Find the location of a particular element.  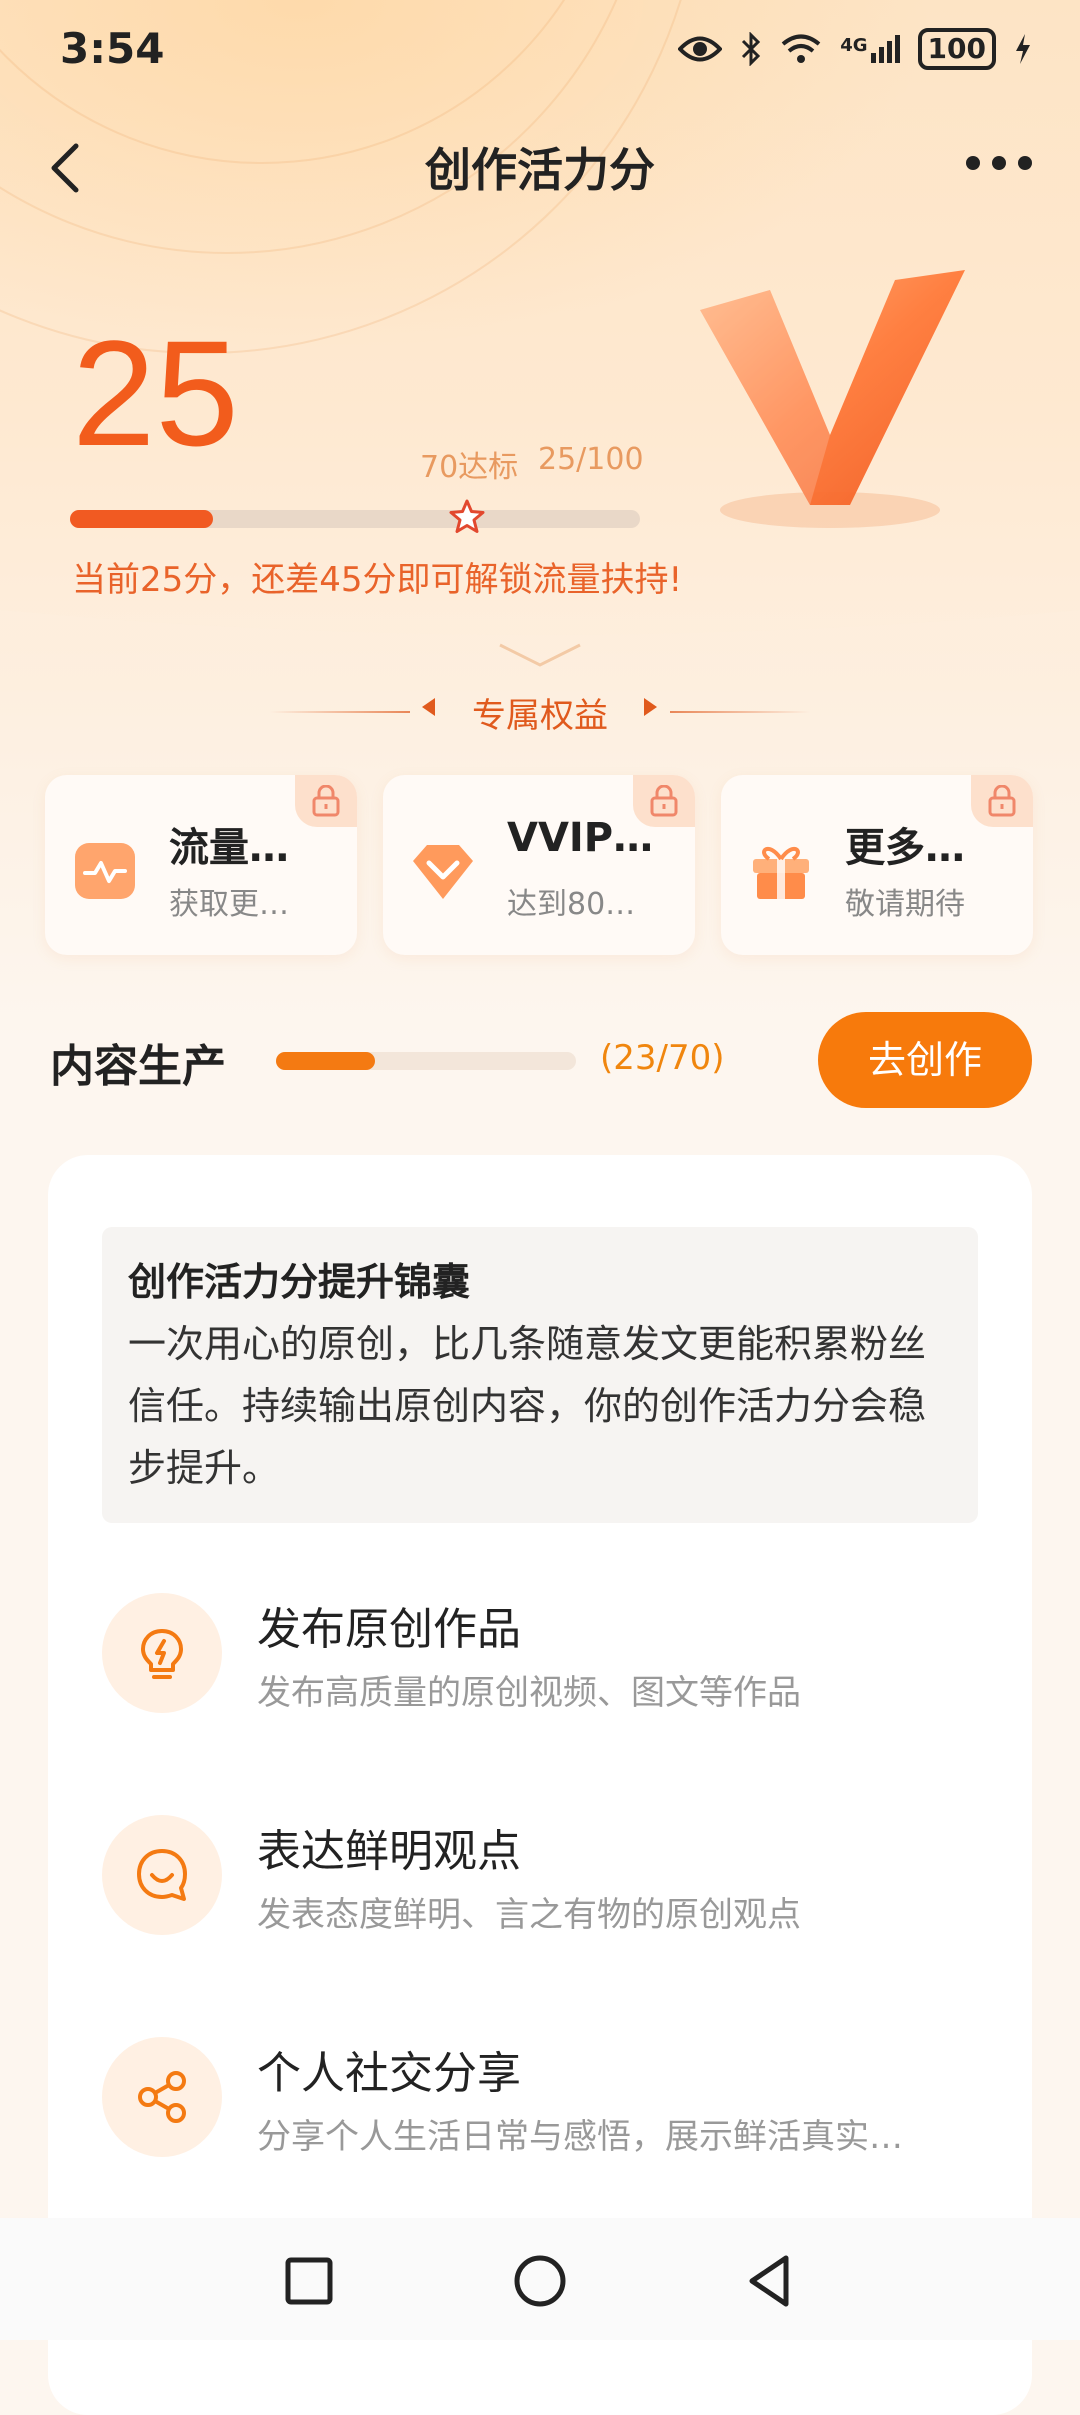

more-icon is located at coordinates (999, 163).